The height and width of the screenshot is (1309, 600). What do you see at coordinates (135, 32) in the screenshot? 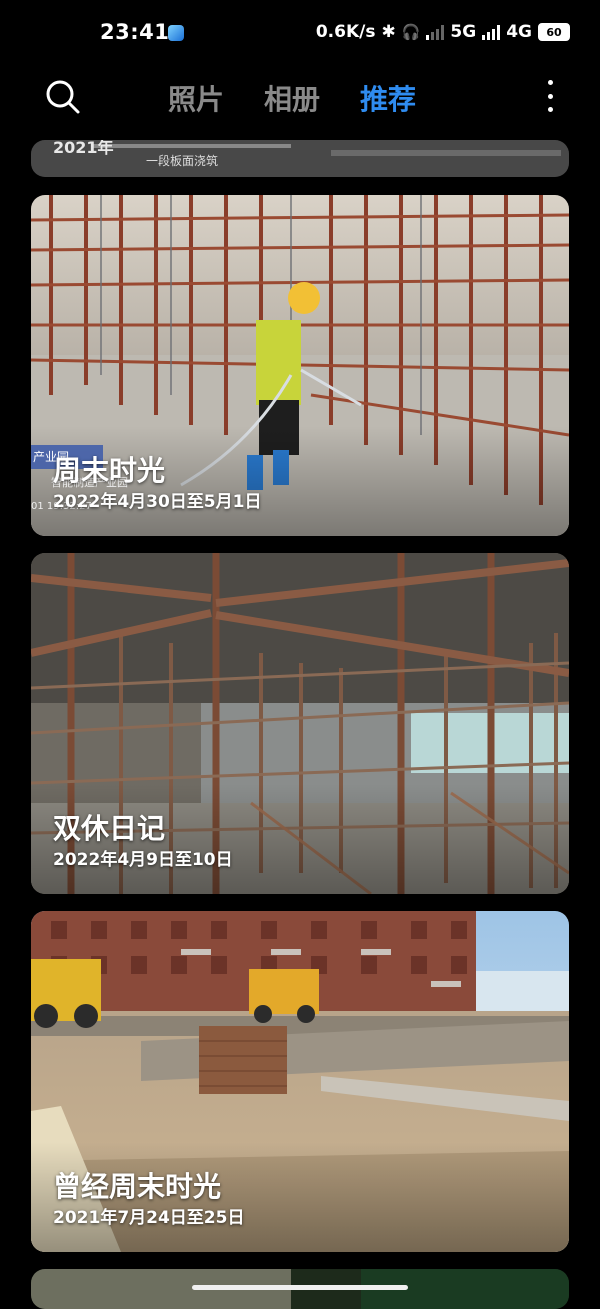
I see `clock: 23:41` at bounding box center [135, 32].